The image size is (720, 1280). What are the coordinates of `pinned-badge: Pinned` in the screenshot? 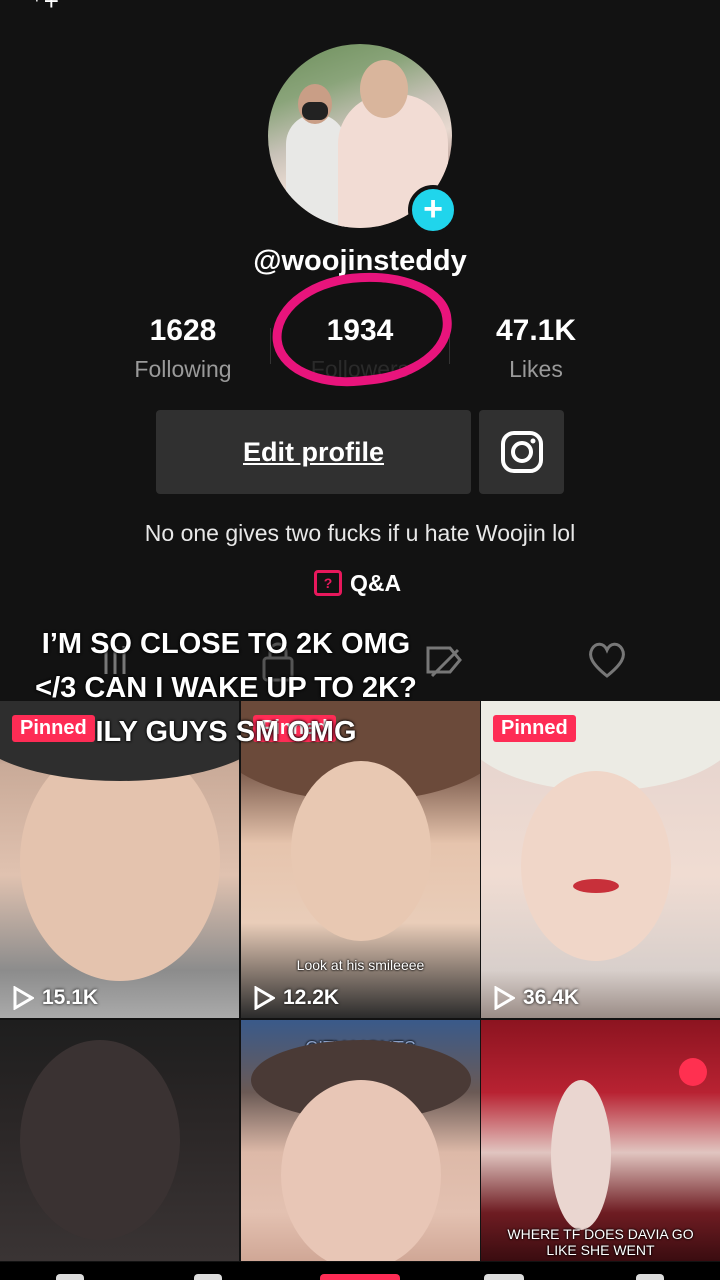 It's located at (534, 728).